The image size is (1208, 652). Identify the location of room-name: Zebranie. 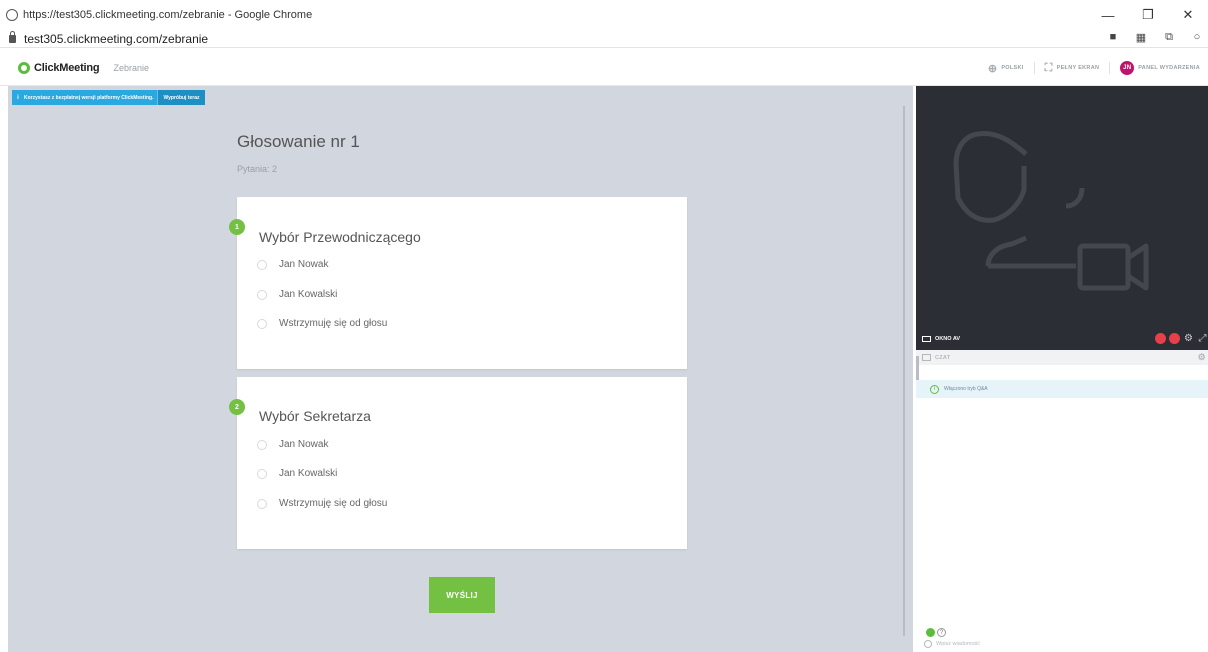
(131, 67).